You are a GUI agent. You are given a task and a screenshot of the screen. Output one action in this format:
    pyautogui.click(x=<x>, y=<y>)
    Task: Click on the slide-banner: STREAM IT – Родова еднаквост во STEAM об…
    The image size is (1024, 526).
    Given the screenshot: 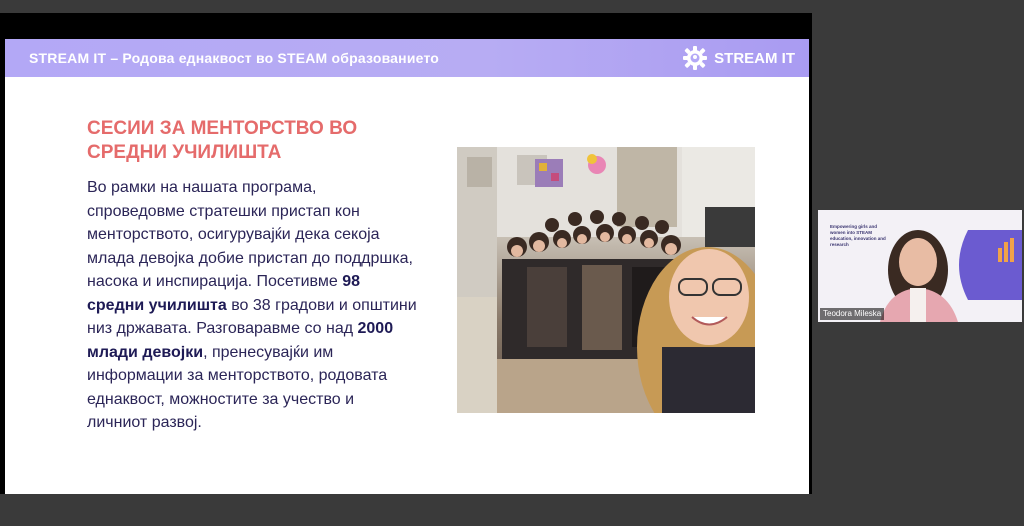 What is the action you would take?
    pyautogui.click(x=407, y=58)
    